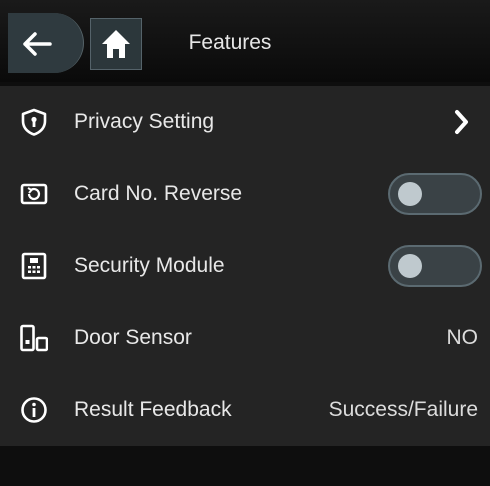 Image resolution: width=490 pixels, height=486 pixels. What do you see at coordinates (245, 194) in the screenshot?
I see `list-item-card-no-reverse: Card No. Reverse` at bounding box center [245, 194].